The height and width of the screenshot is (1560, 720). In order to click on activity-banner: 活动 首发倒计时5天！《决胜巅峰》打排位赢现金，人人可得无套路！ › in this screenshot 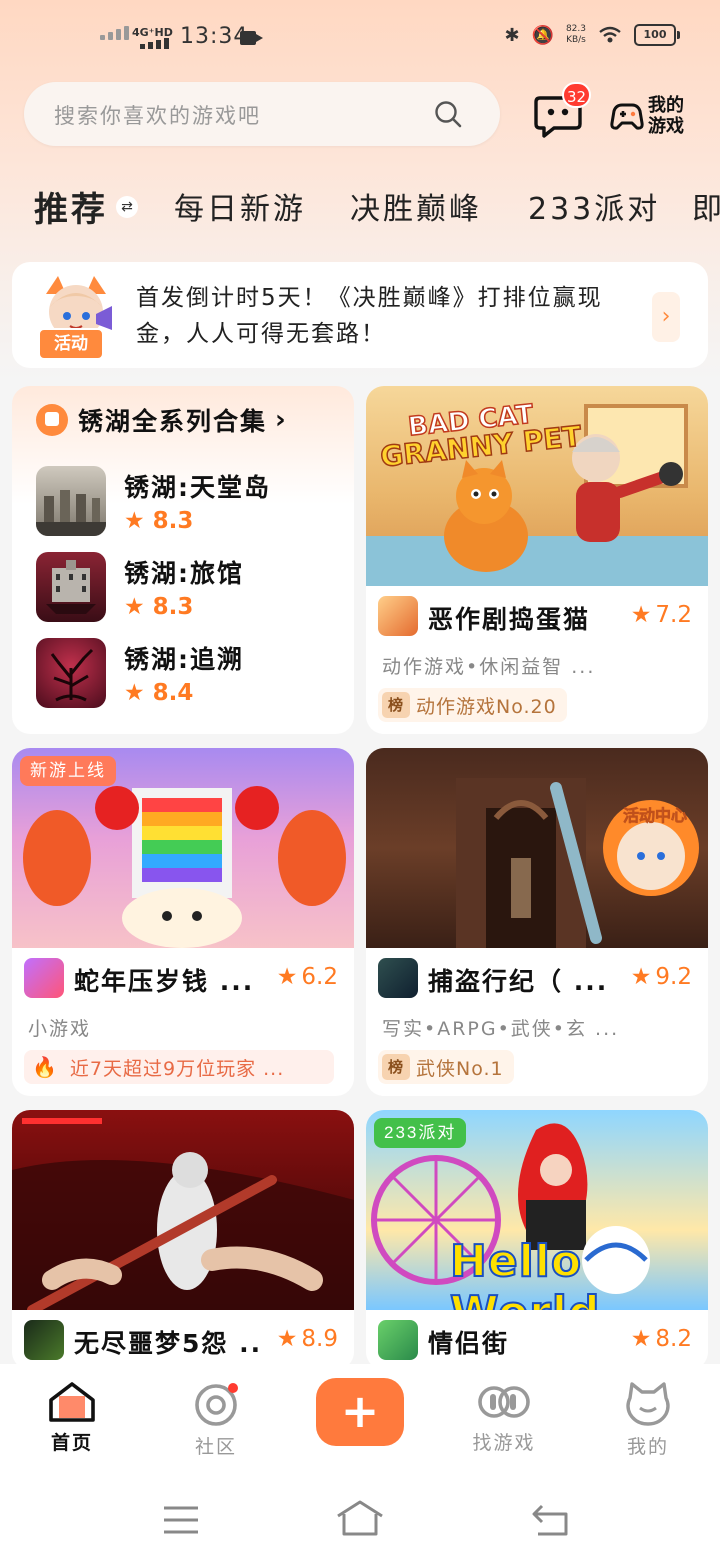, I will do `click(360, 315)`.